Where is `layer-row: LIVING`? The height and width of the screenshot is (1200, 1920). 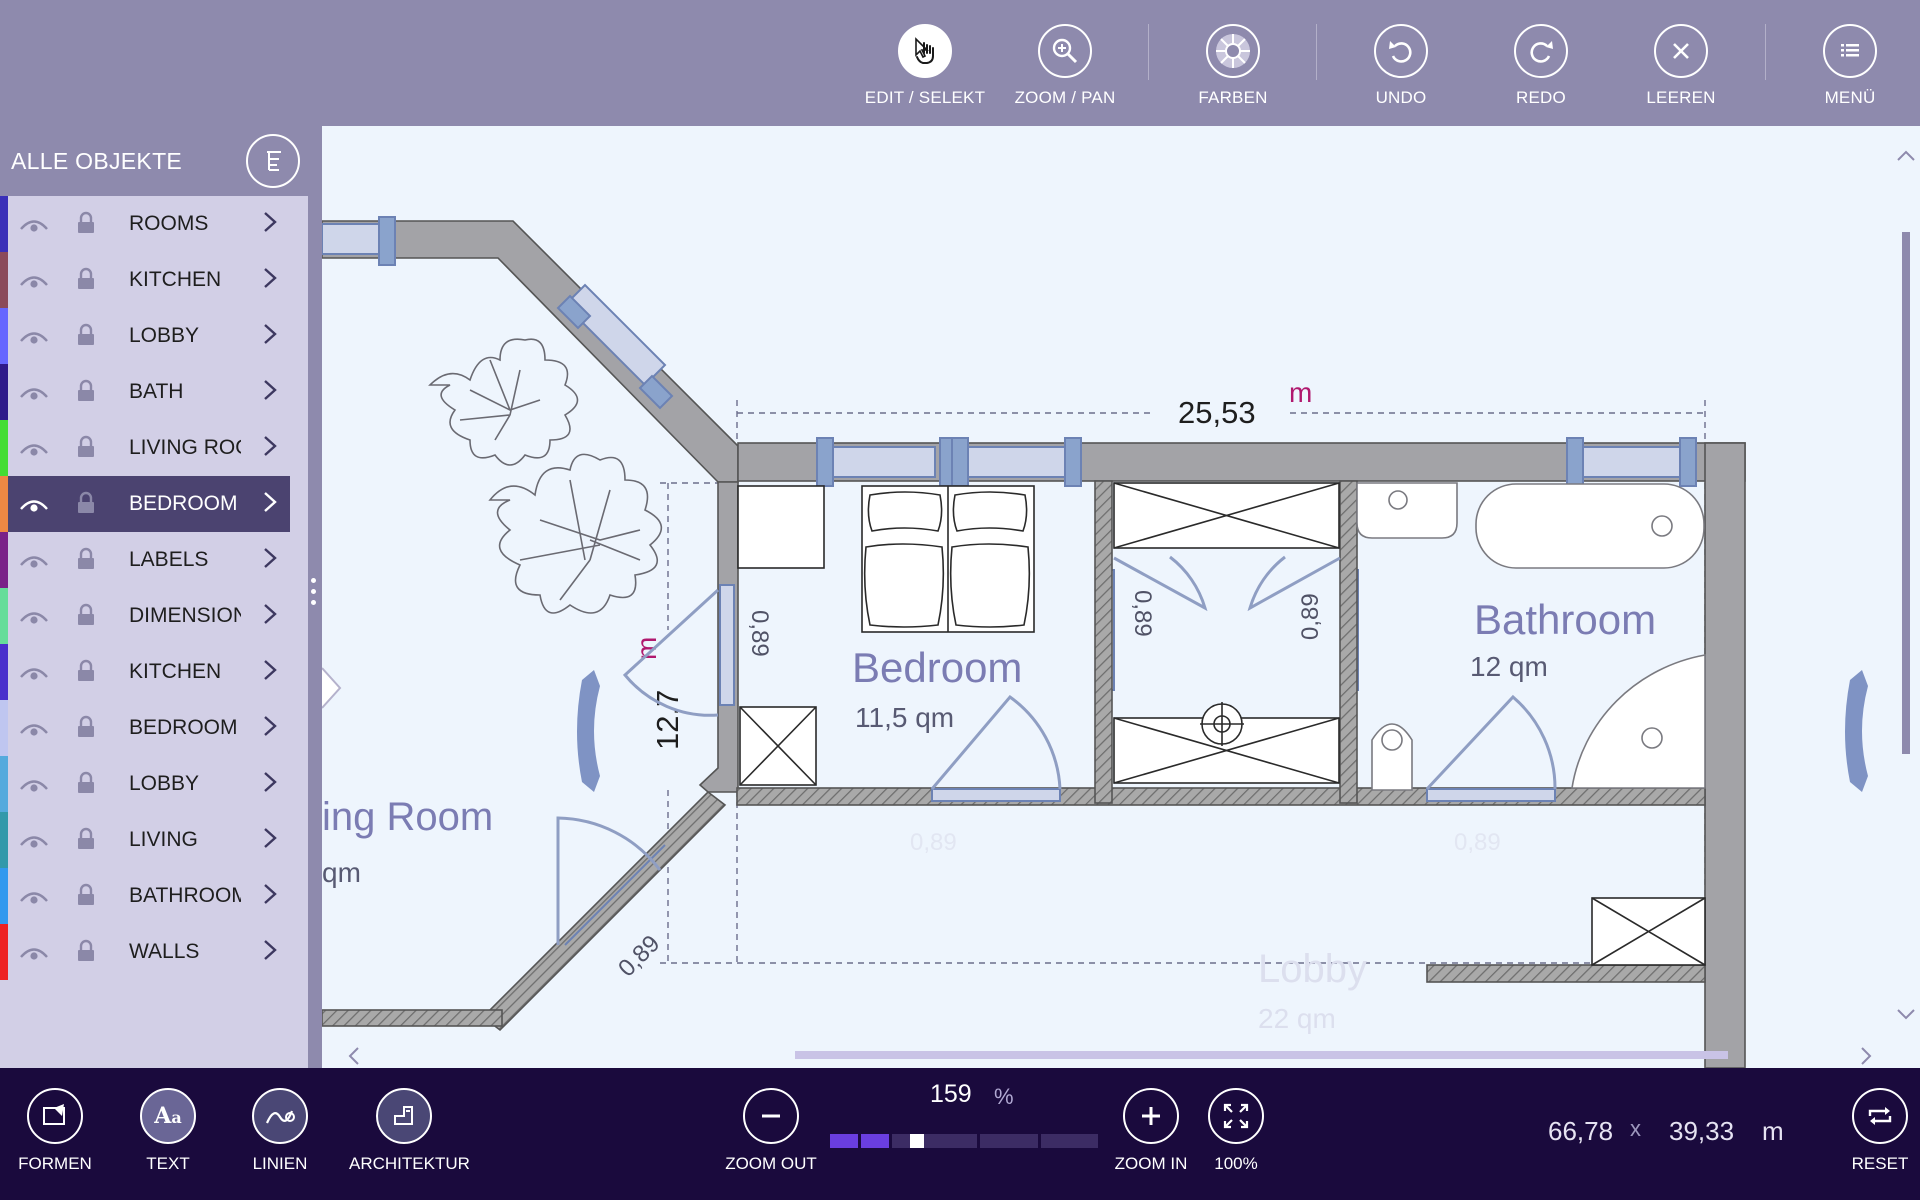 layer-row: LIVING is located at coordinates (145, 840).